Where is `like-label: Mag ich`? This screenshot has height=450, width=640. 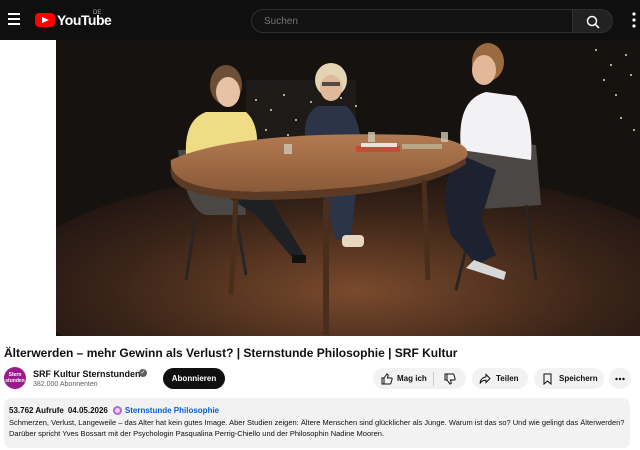 like-label: Mag ich is located at coordinates (412, 378).